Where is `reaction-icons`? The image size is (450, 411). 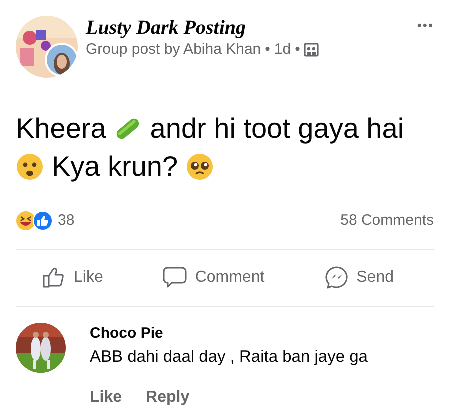 reaction-icons is located at coordinates (35, 221).